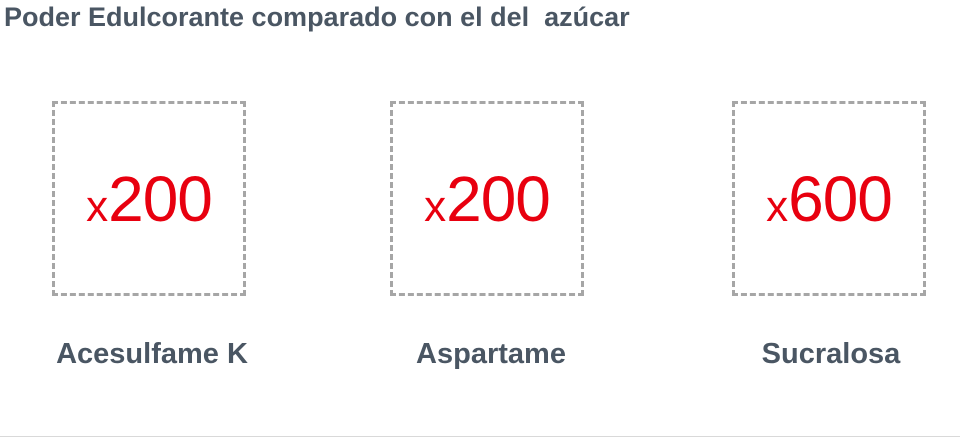 This screenshot has width=960, height=439. Describe the element at coordinates (840, 198) in the screenshot. I see `multiplier-number: 600` at that location.